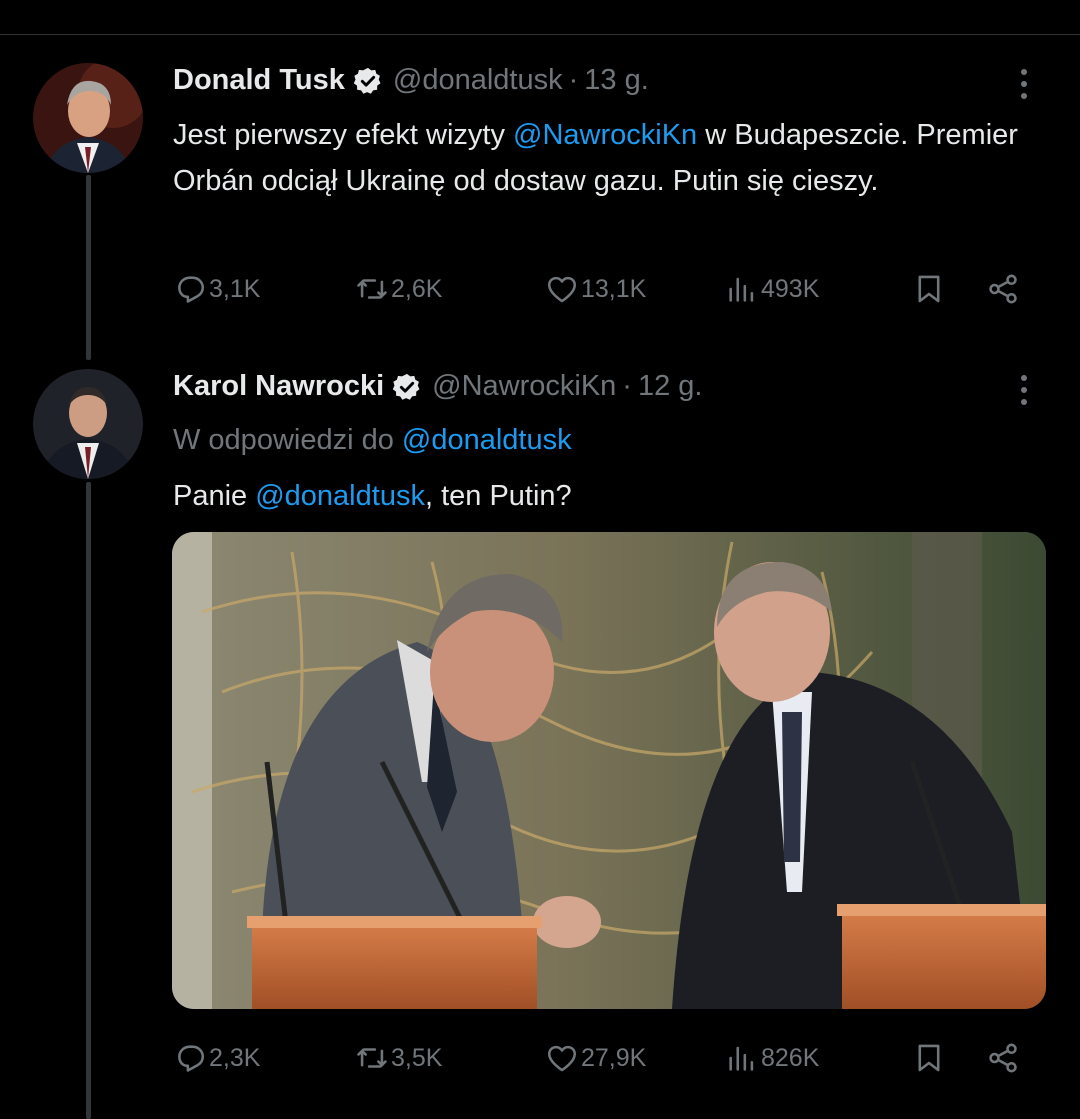 This screenshot has height=1119, width=1080. What do you see at coordinates (478, 80) in the screenshot?
I see `author-handle: @donaldtusk` at bounding box center [478, 80].